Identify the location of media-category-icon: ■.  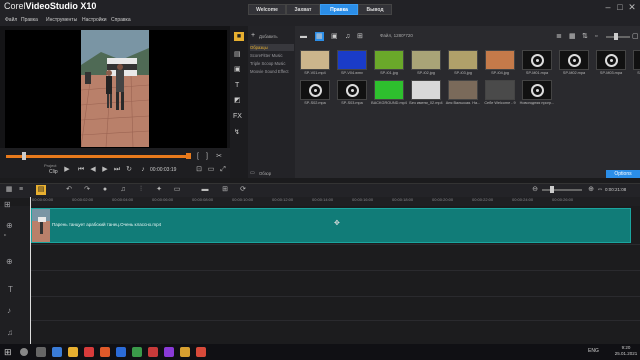
(239, 36).